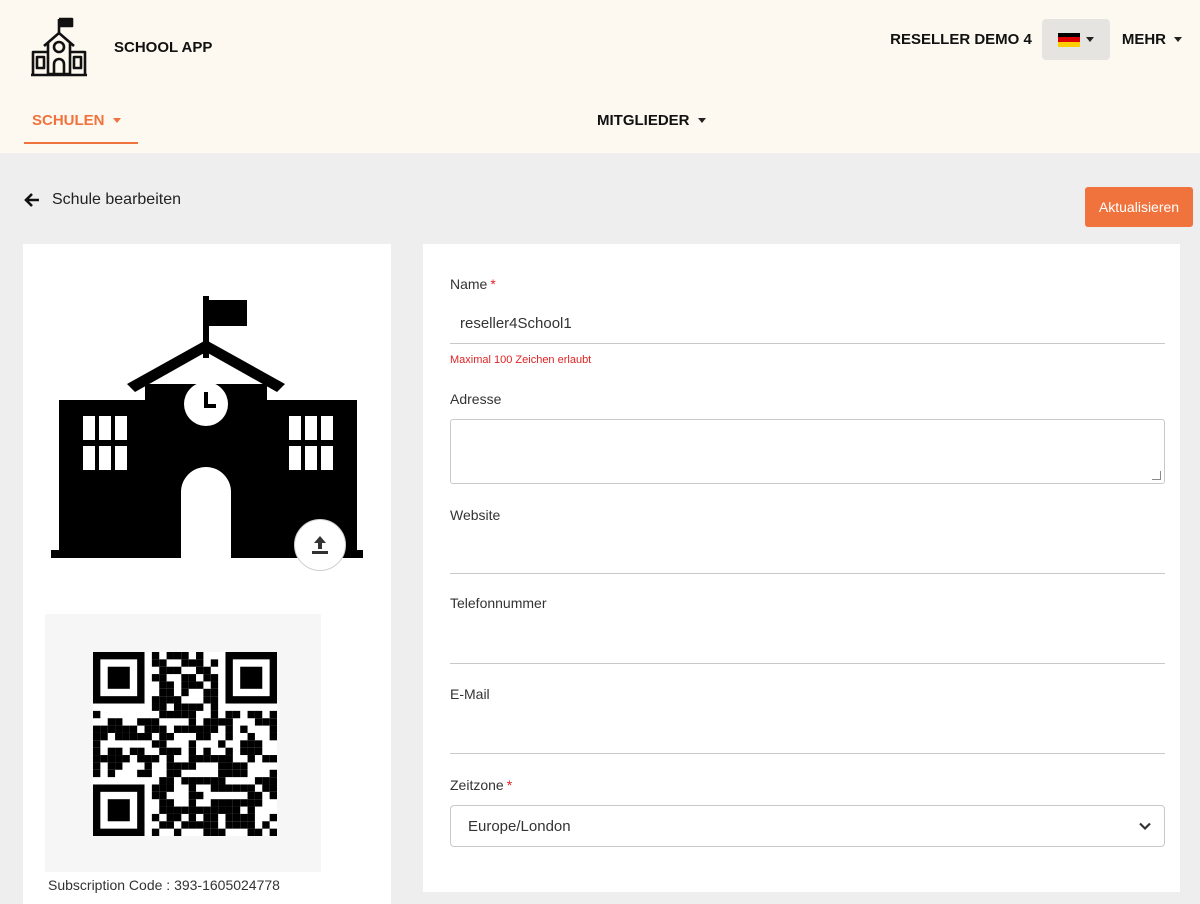  I want to click on back-link: Schule bearbeiten, so click(102, 200).